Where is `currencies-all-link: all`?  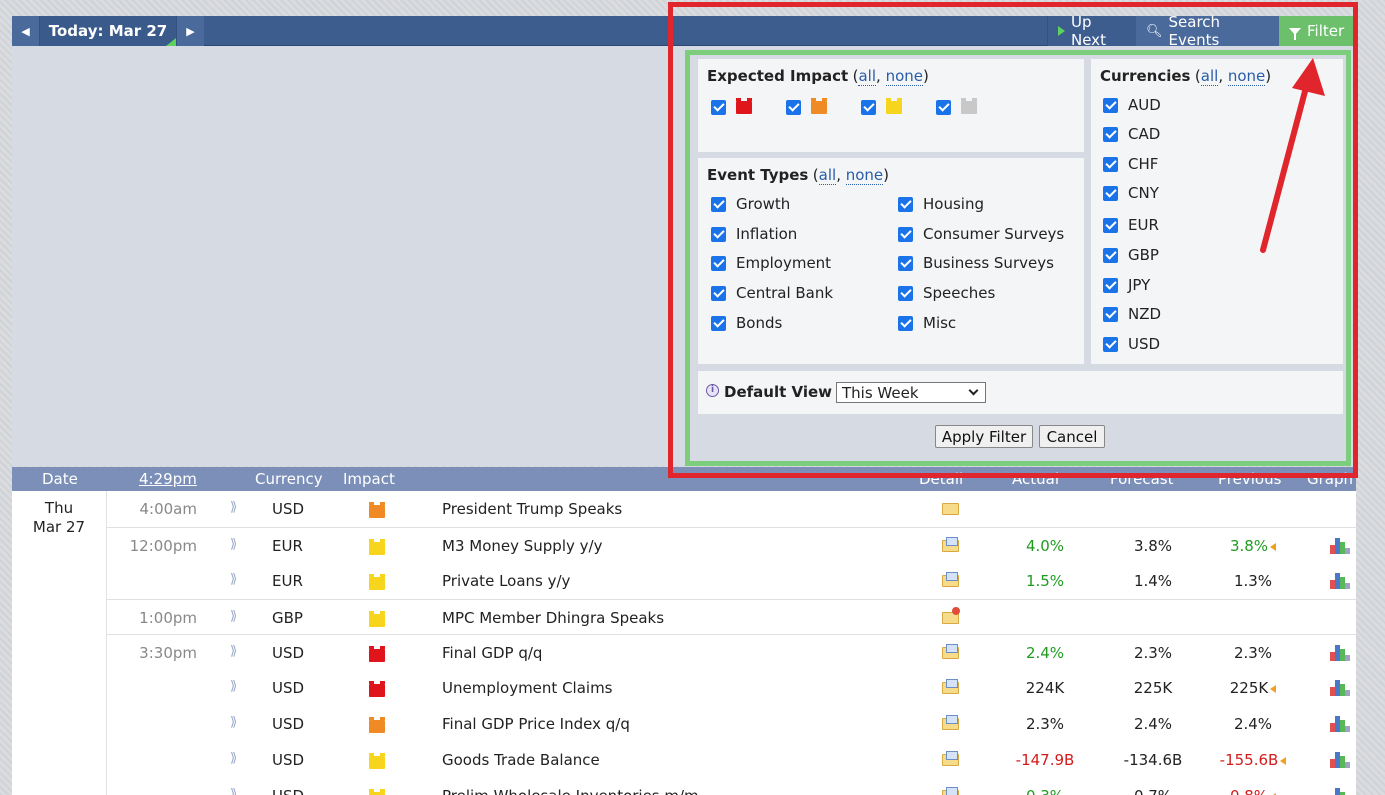 currencies-all-link: all is located at coordinates (1209, 76).